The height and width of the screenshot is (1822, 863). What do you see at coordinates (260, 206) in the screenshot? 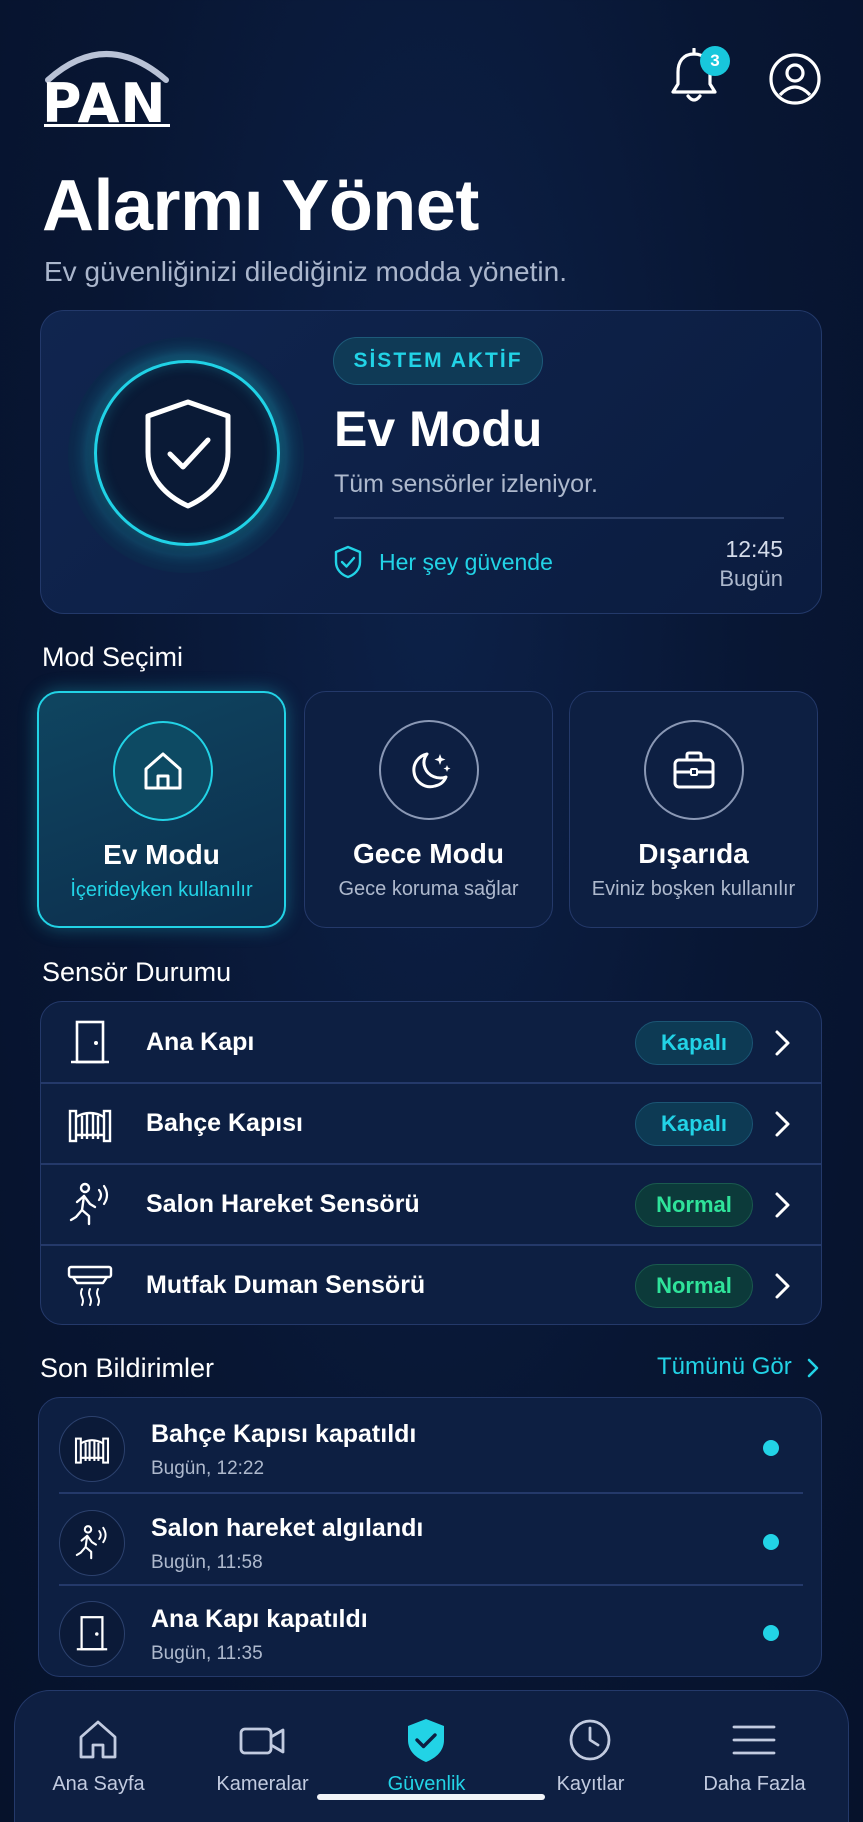
I see `page-title: Alarmı Yönet` at bounding box center [260, 206].